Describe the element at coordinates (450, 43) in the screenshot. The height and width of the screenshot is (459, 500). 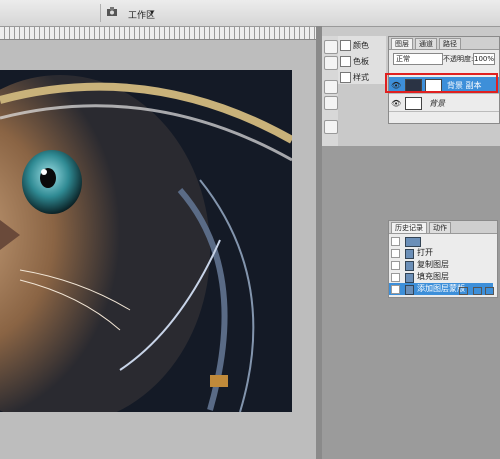
I see `tab-paths: 路径` at that location.